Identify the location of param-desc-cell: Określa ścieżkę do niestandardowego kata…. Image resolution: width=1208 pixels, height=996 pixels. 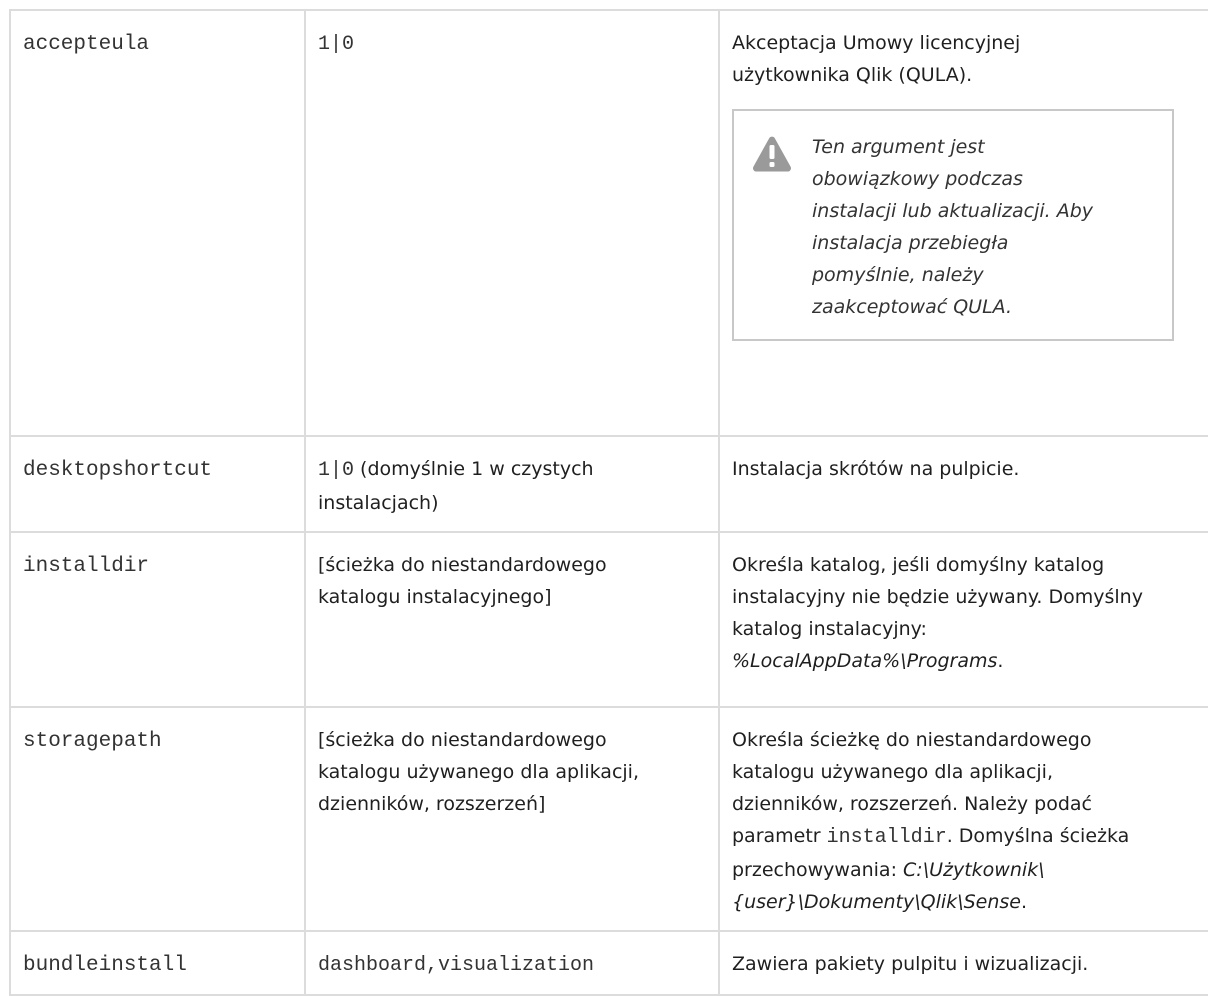
(963, 819).